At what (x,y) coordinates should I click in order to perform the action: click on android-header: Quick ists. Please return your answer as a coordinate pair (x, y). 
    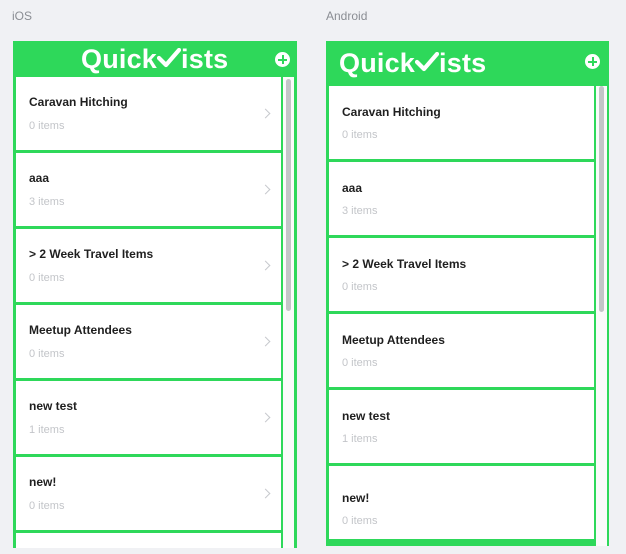
    Looking at the image, I should click on (467, 63).